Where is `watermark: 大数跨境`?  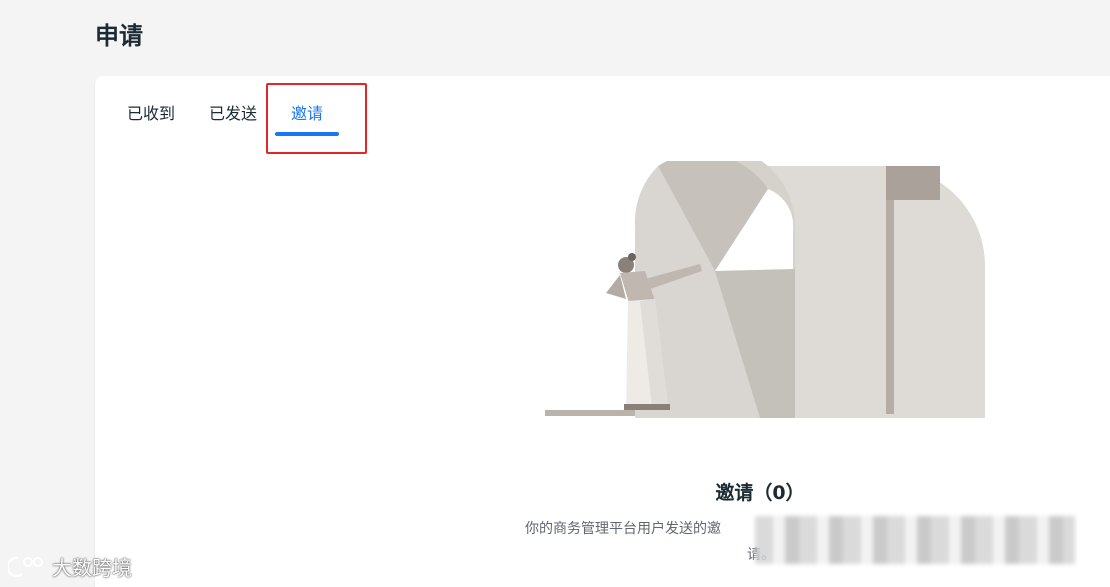
watermark: 大数跨境 is located at coordinates (70, 566).